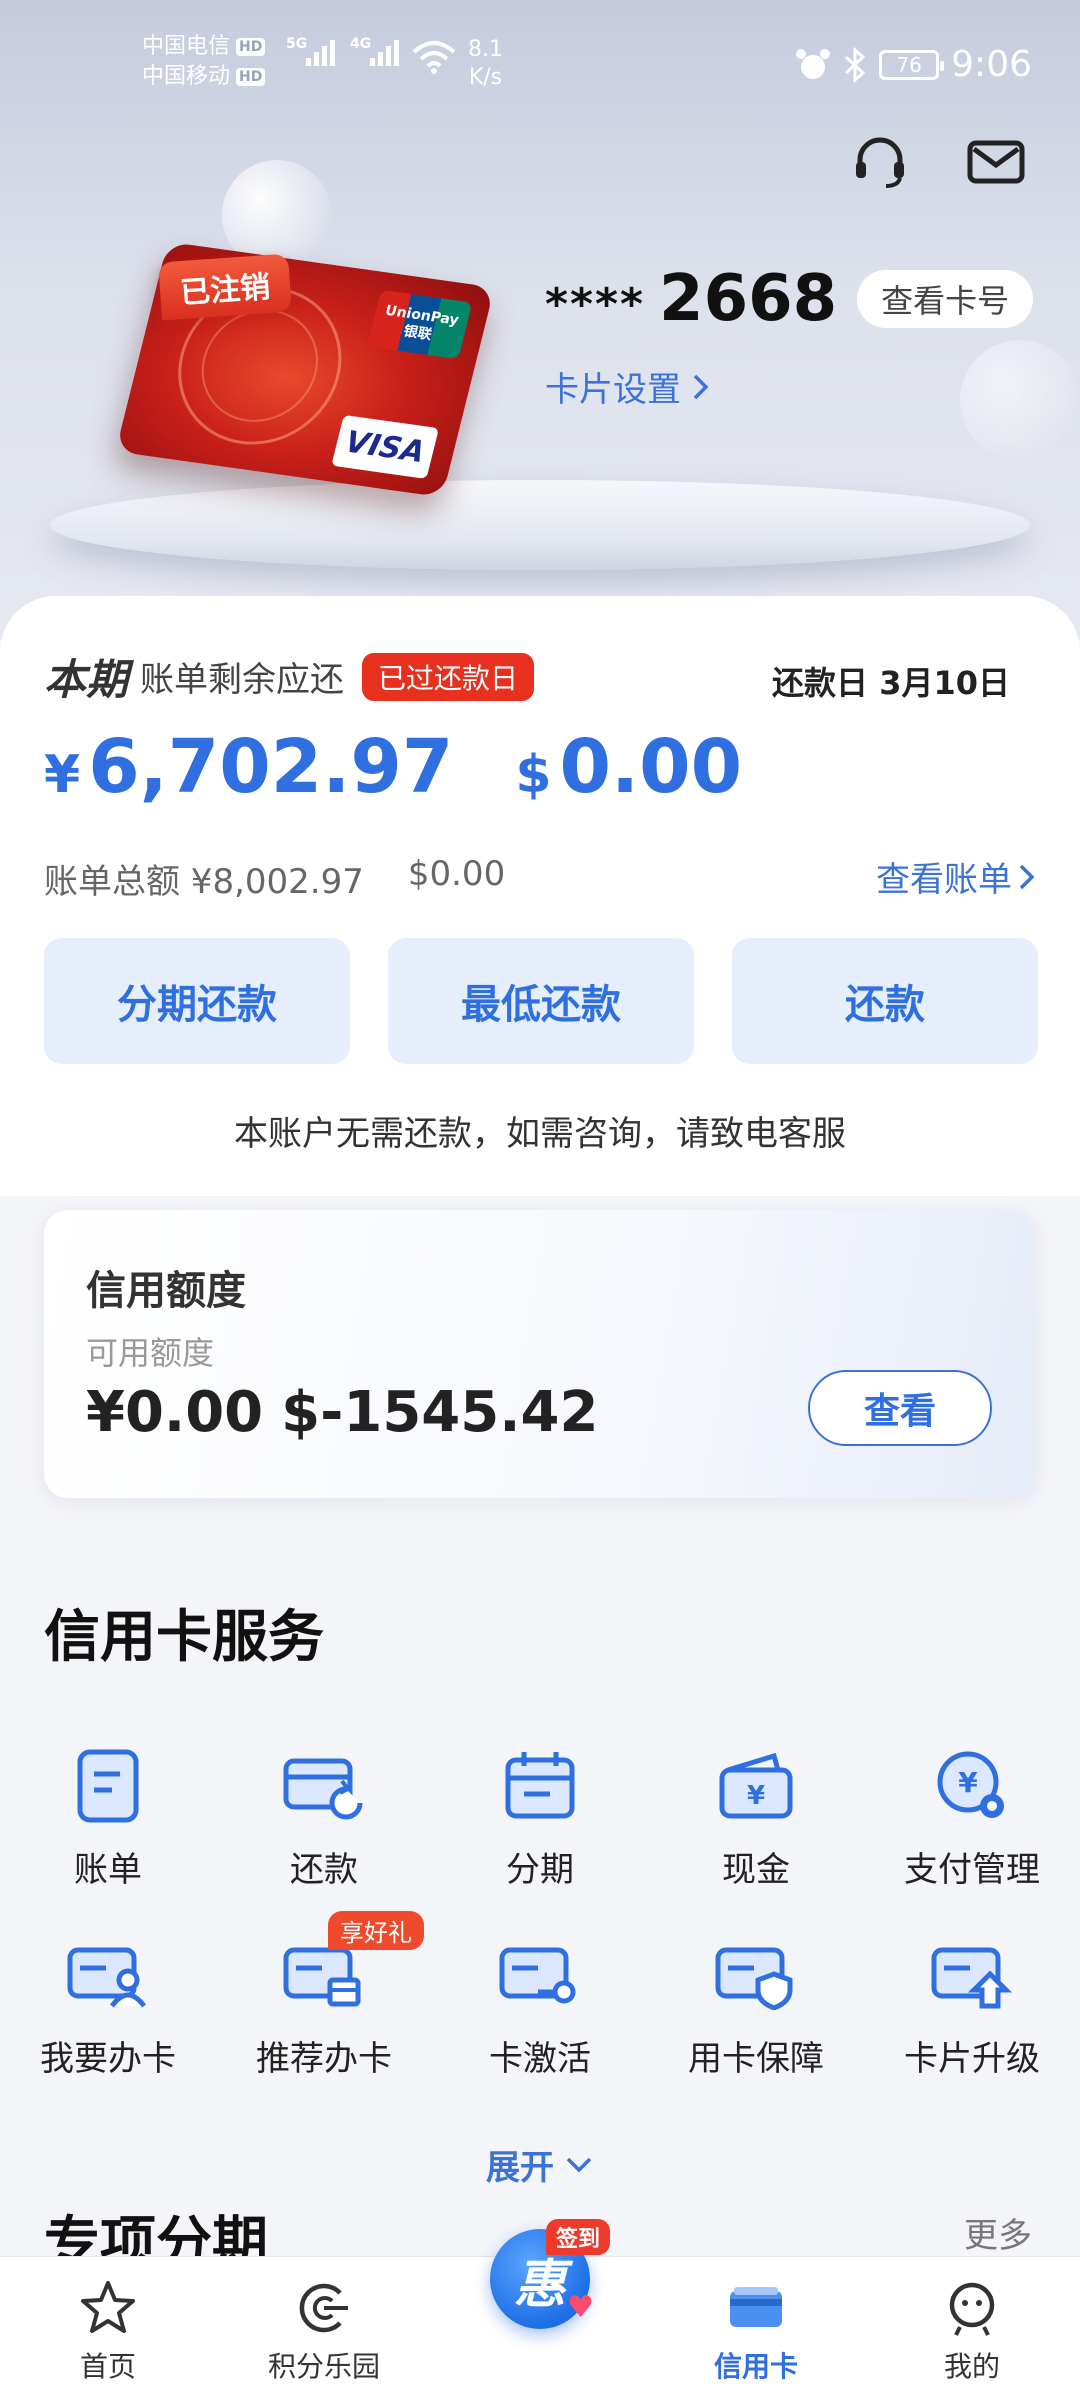 The width and height of the screenshot is (1080, 2400). I want to click on expand-services-button: 展开, so click(540, 2164).